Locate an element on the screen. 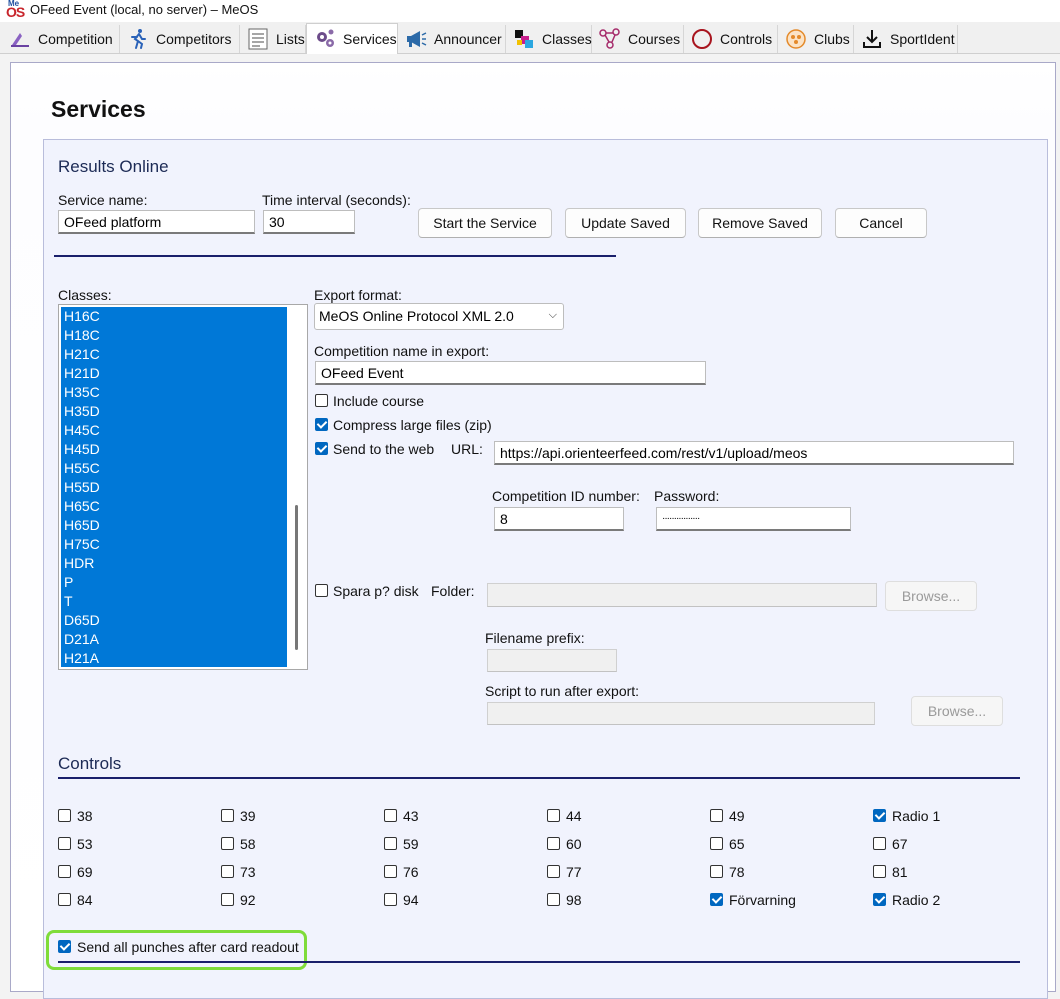  password-label: Password: is located at coordinates (687, 496).